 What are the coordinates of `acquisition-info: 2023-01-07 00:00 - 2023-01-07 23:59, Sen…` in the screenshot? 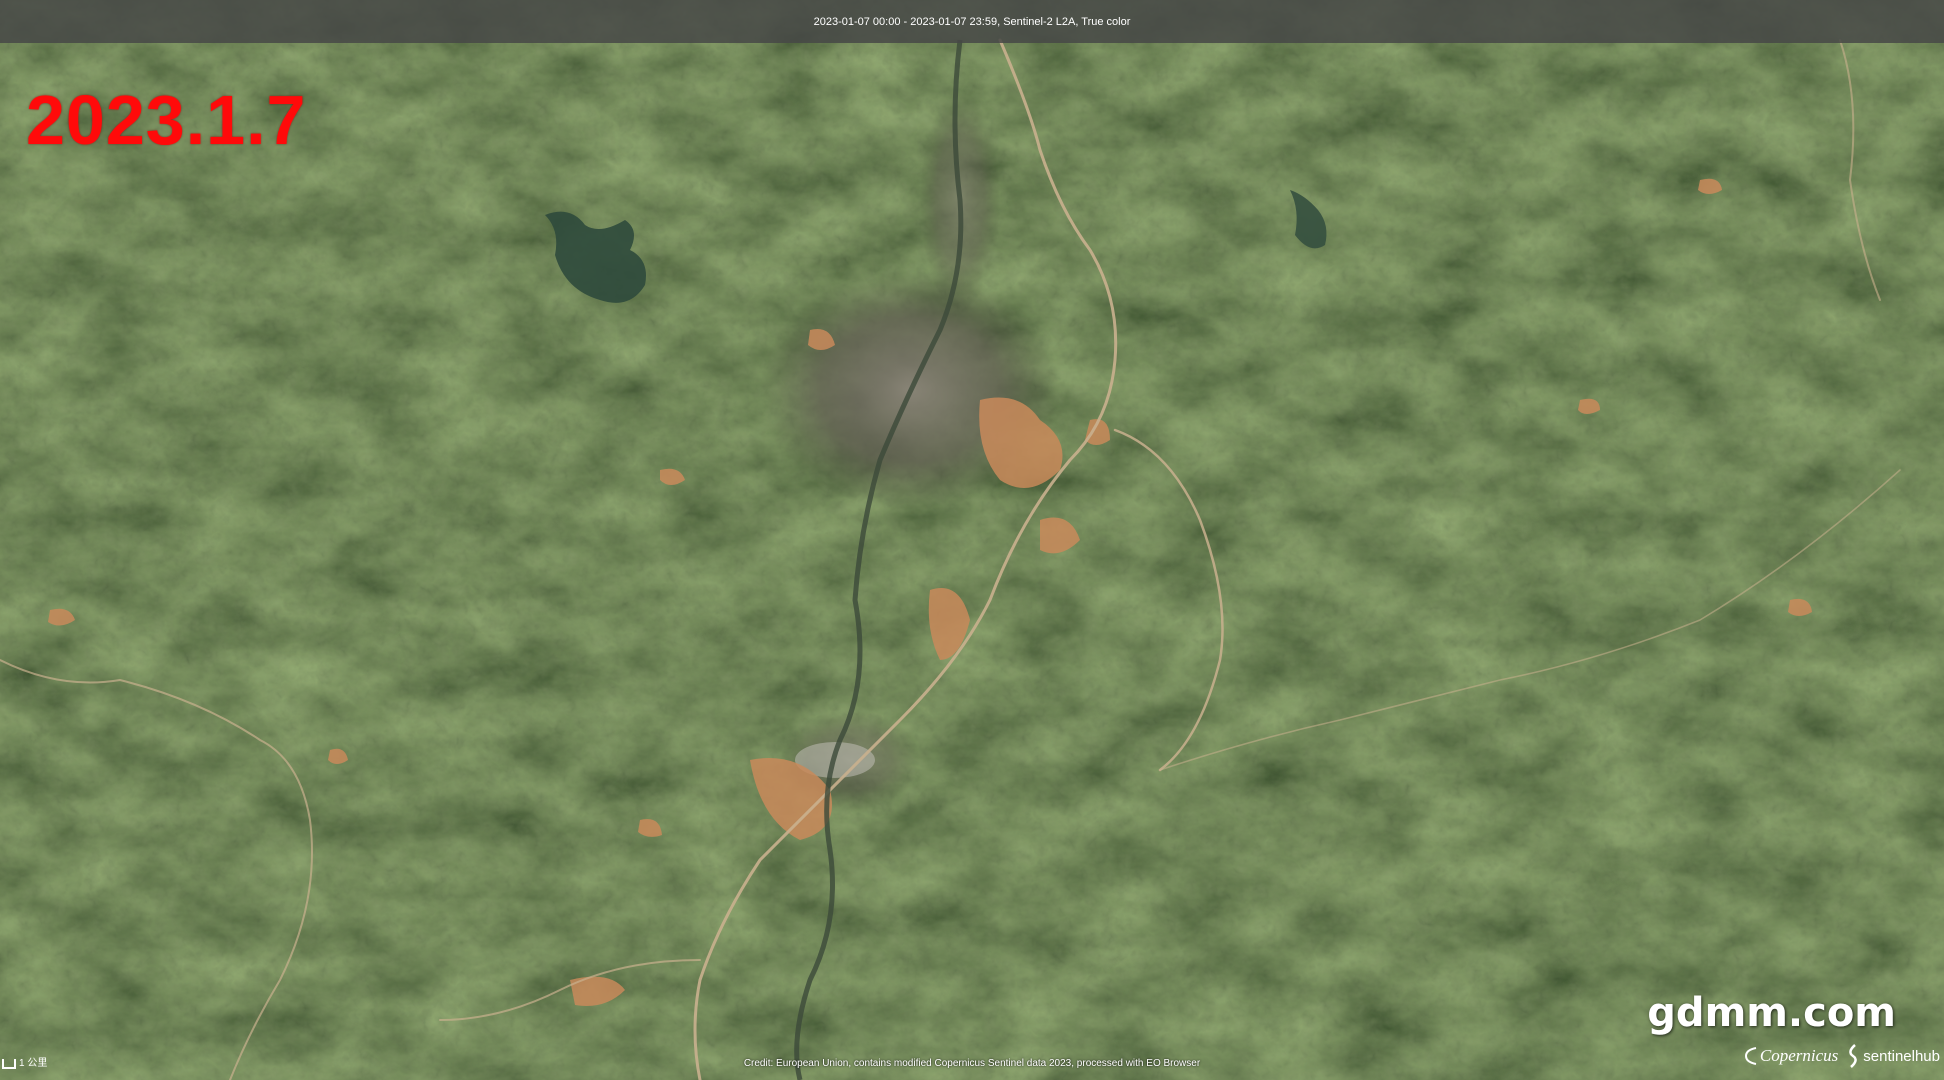 It's located at (972, 21).